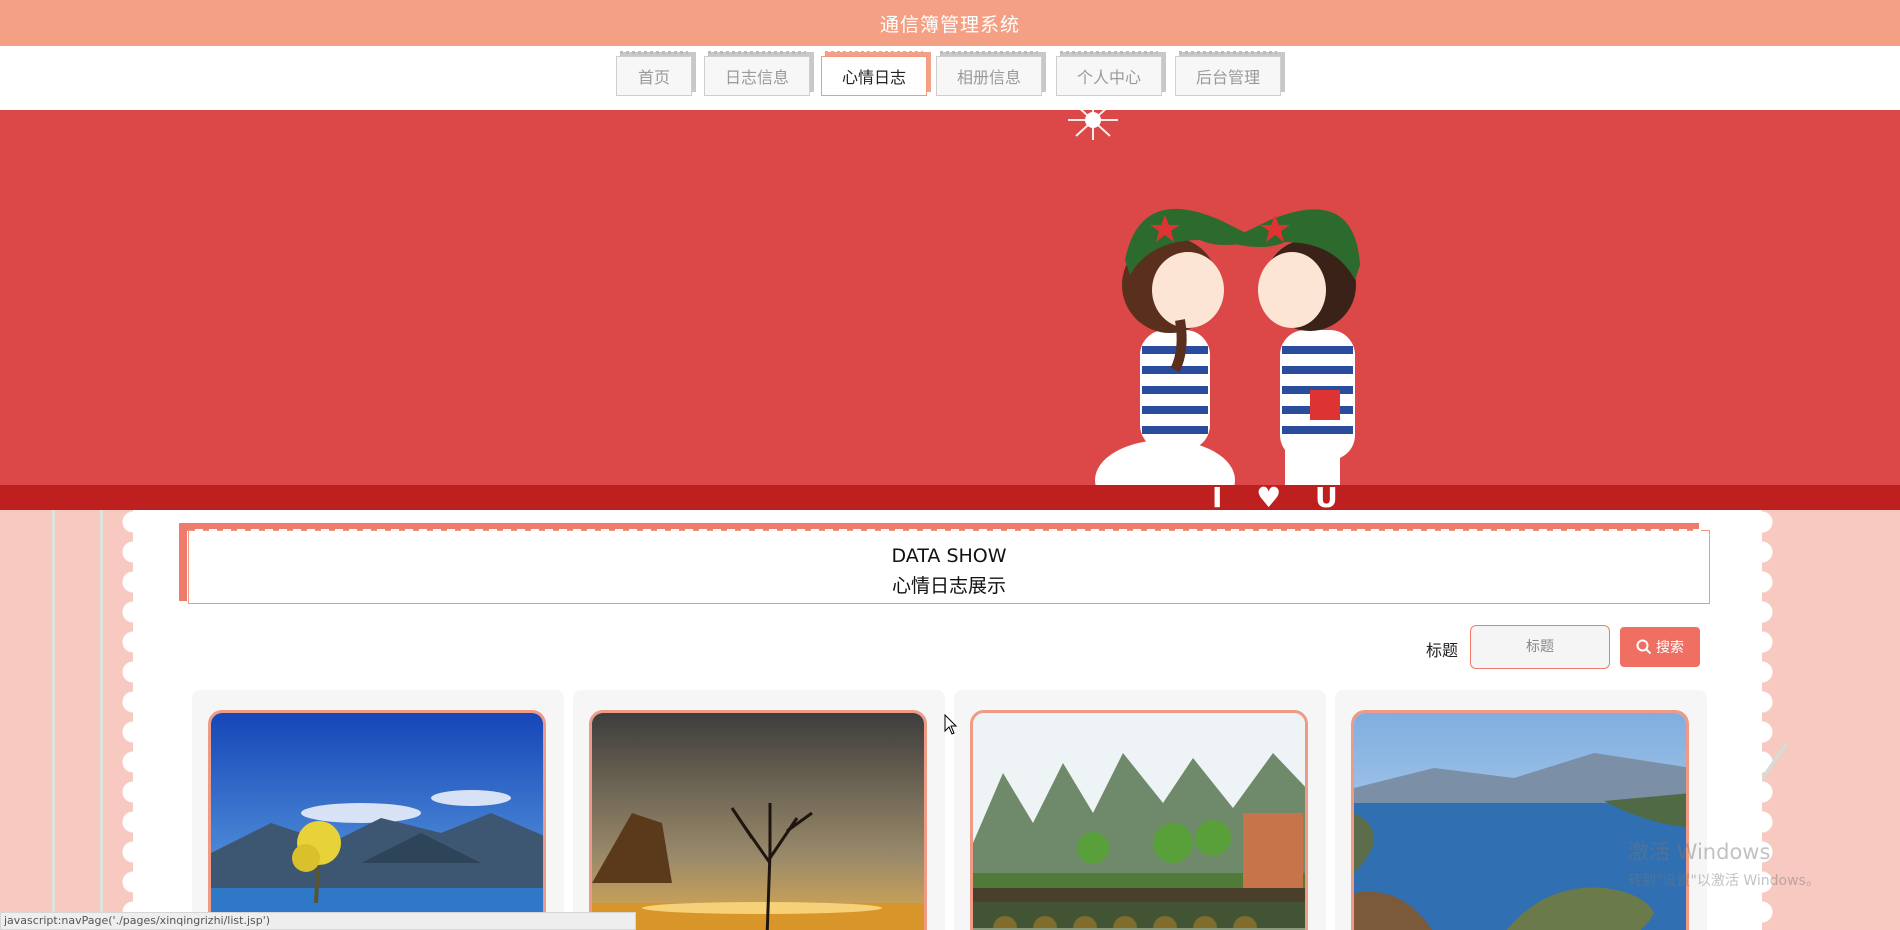  I want to click on nav-item-home: 首页, so click(654, 73).